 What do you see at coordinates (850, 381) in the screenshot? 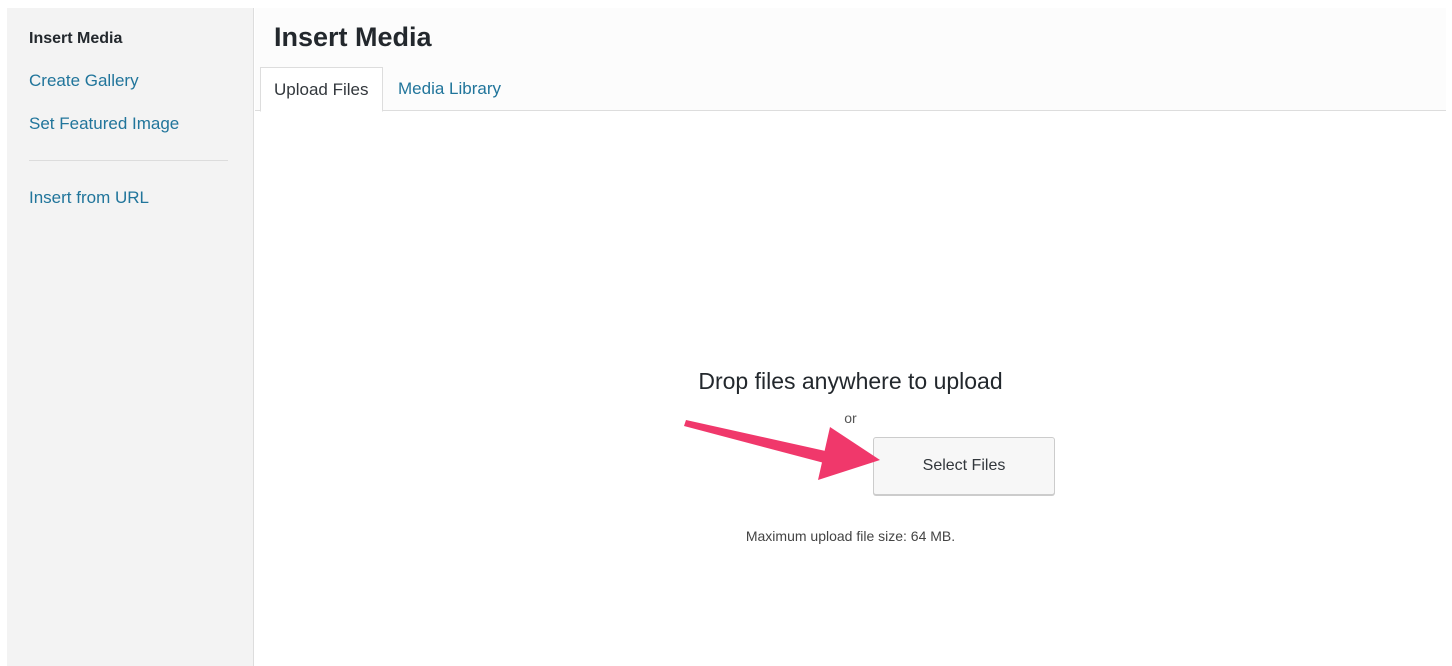
I see `upload-instructions: Drop files anywhere to upload` at bounding box center [850, 381].